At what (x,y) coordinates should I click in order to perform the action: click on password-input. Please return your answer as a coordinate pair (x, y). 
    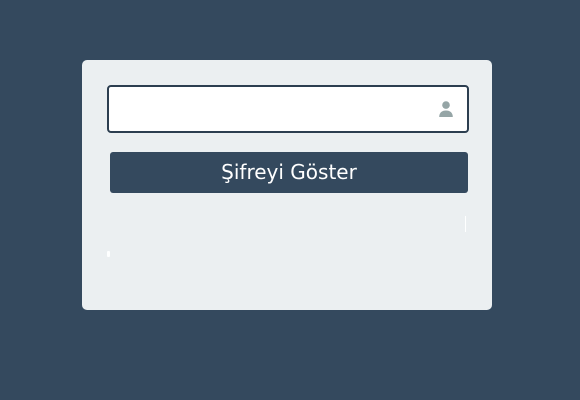
    Looking at the image, I should click on (288, 109).